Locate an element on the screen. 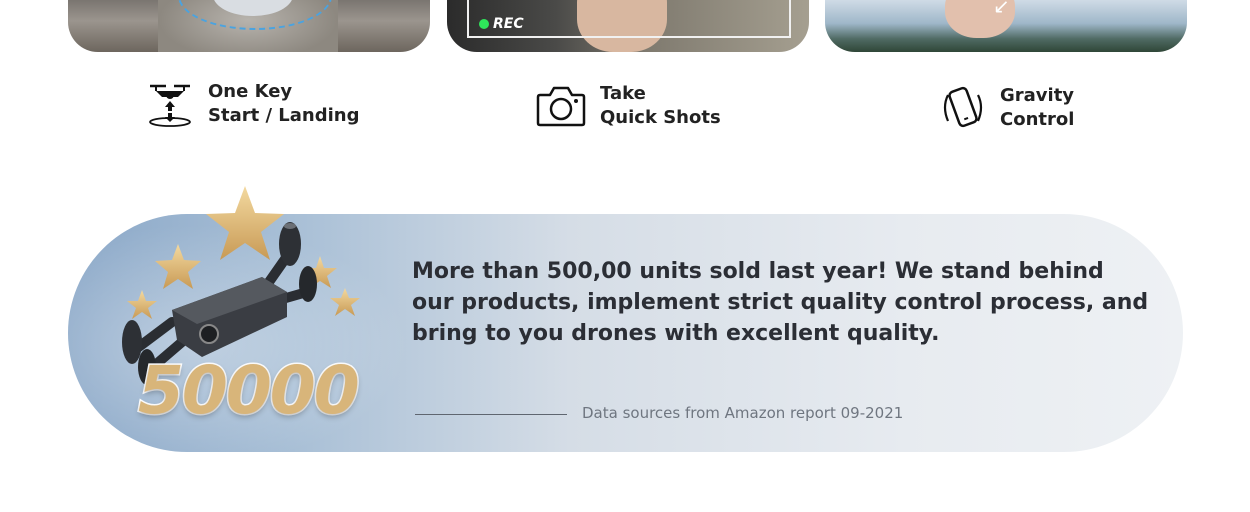  sales-count: 50000 is located at coordinates (249, 391).